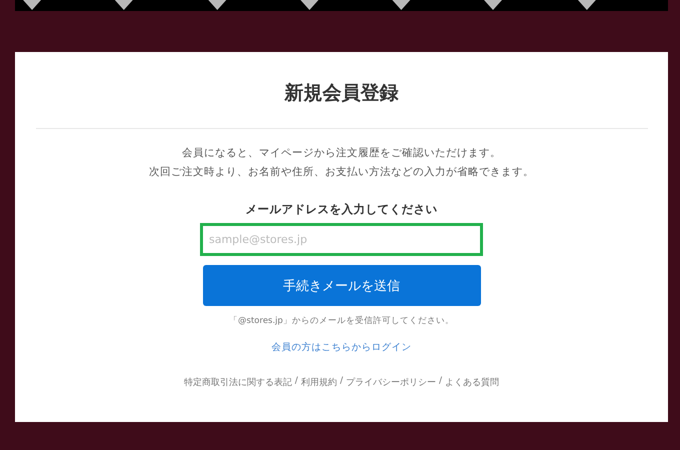 The width and height of the screenshot is (680, 450). Describe the element at coordinates (341, 153) in the screenshot. I see `intro-text: 会員になると、マイページから注文履歴をご確認いただけます。` at that location.